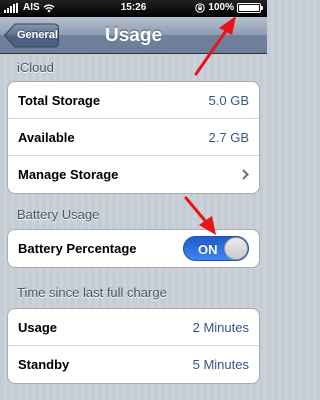 This screenshot has height=400, width=320. What do you see at coordinates (200, 7) in the screenshot?
I see `orientation-lock-icon` at bounding box center [200, 7].